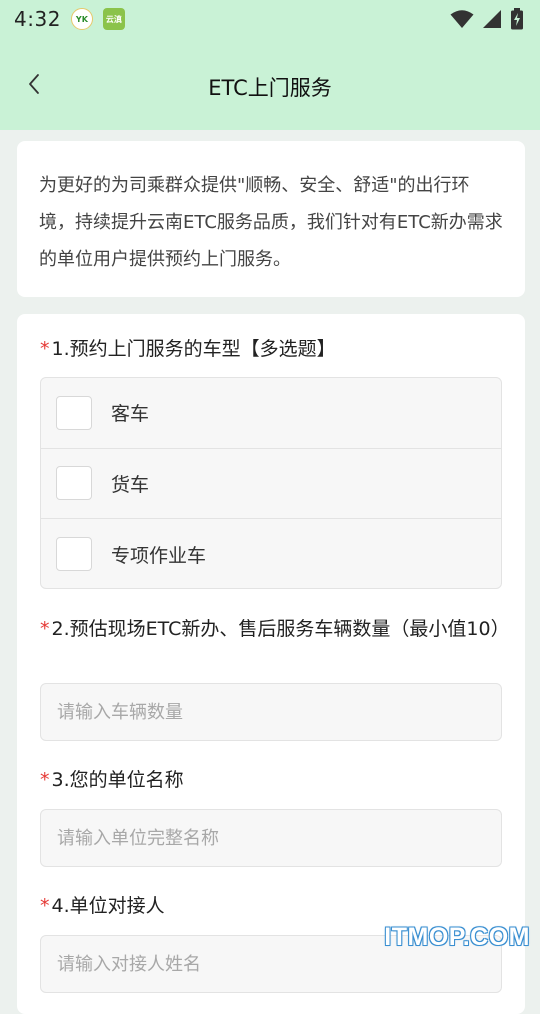 The width and height of the screenshot is (540, 1014). I want to click on contact-person-input, so click(271, 964).